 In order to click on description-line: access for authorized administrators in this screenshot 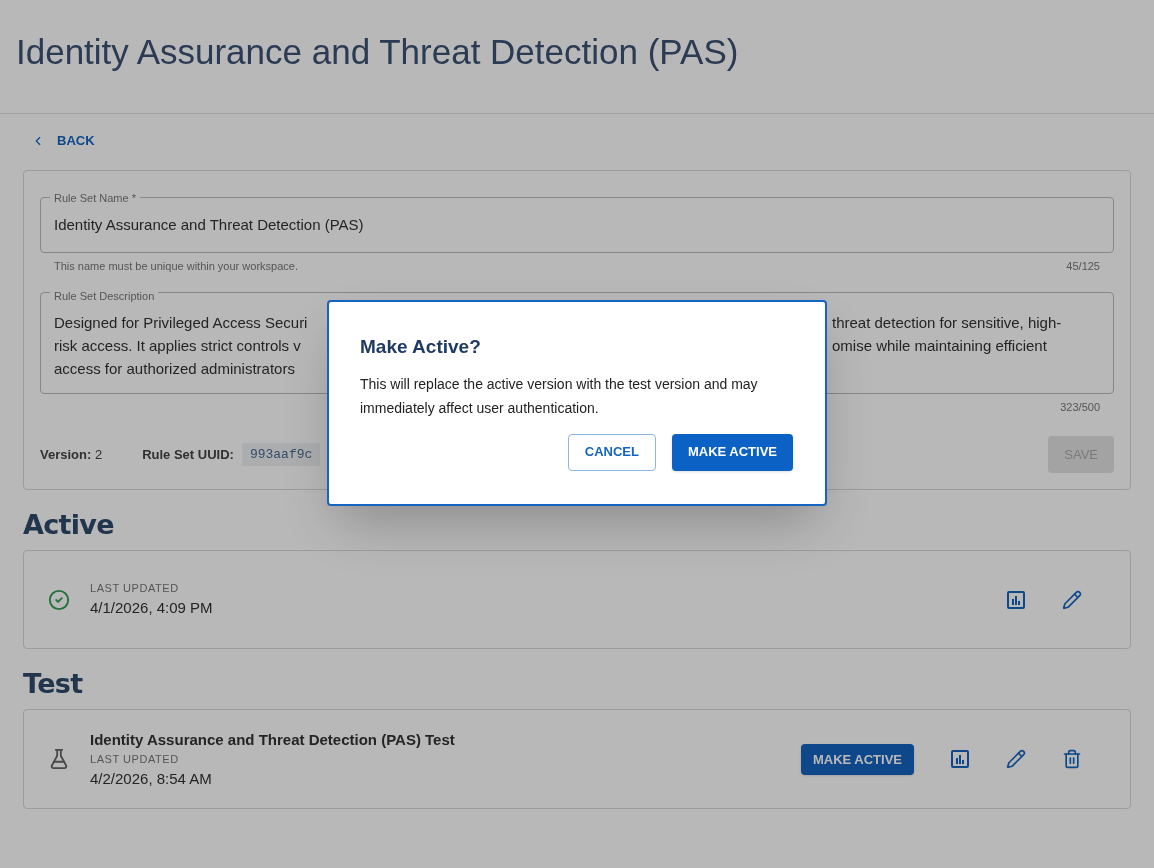, I will do `click(175, 369)`.